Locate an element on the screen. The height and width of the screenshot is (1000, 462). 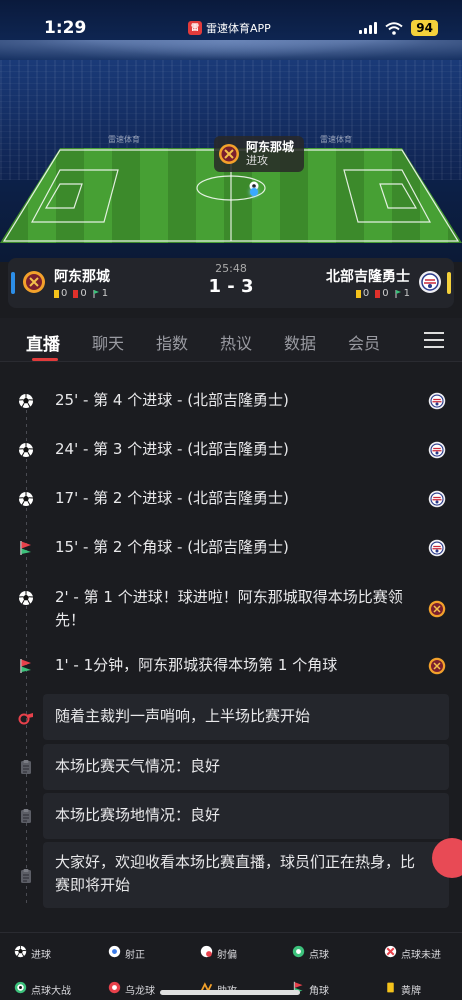
cellular-signal-icon is located at coordinates (368, 28).